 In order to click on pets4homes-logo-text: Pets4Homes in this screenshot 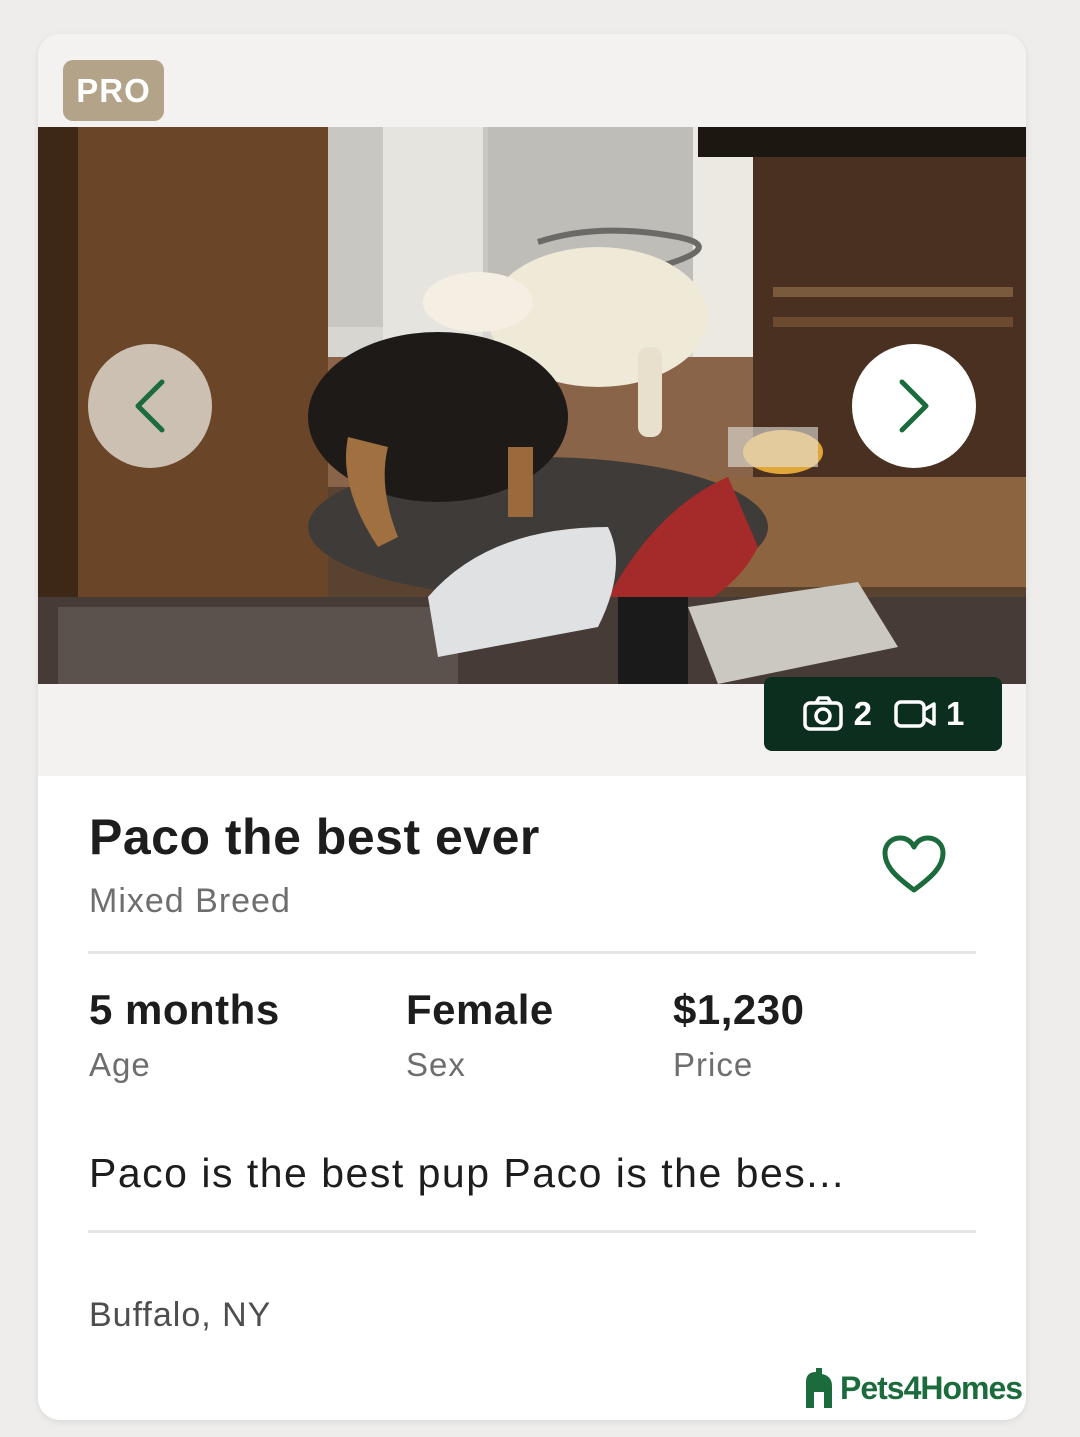, I will do `click(931, 1387)`.